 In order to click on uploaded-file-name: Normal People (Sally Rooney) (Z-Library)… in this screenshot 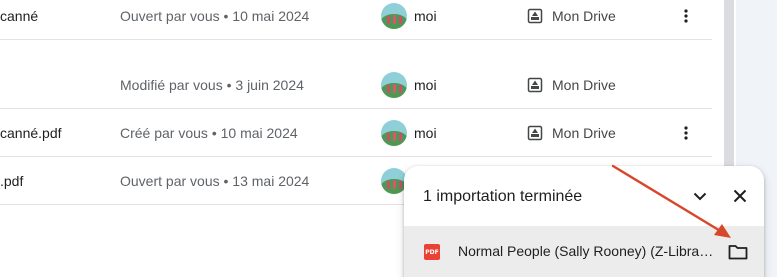, I will do `click(586, 251)`.